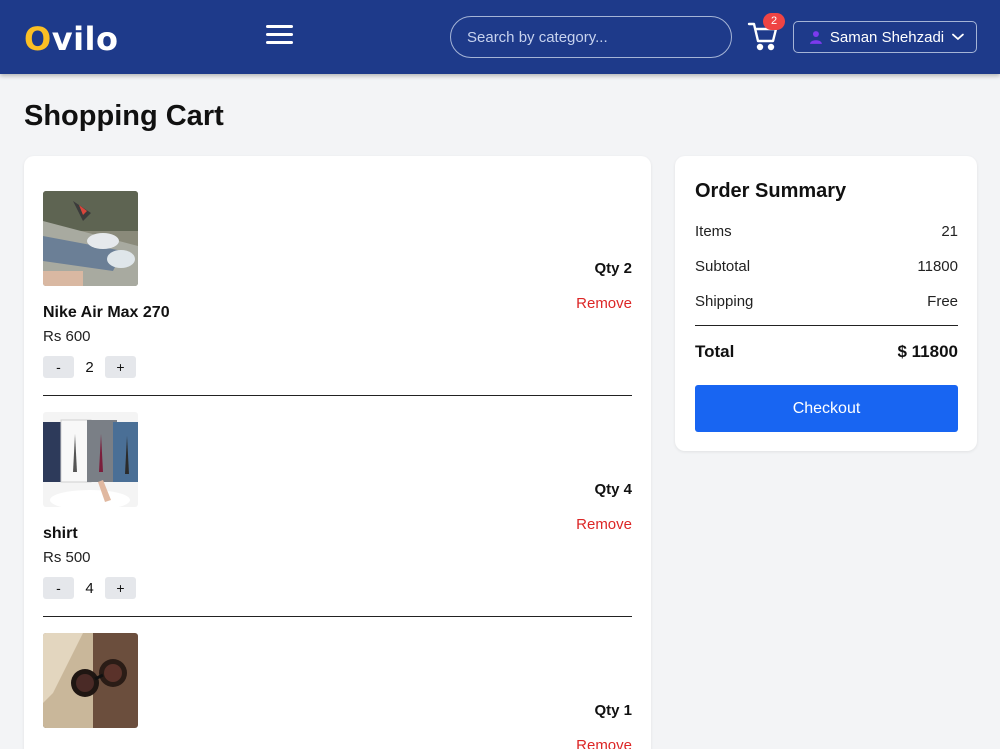 This screenshot has width=1000, height=749. What do you see at coordinates (124, 116) in the screenshot?
I see `page-title: Shopping Cart` at bounding box center [124, 116].